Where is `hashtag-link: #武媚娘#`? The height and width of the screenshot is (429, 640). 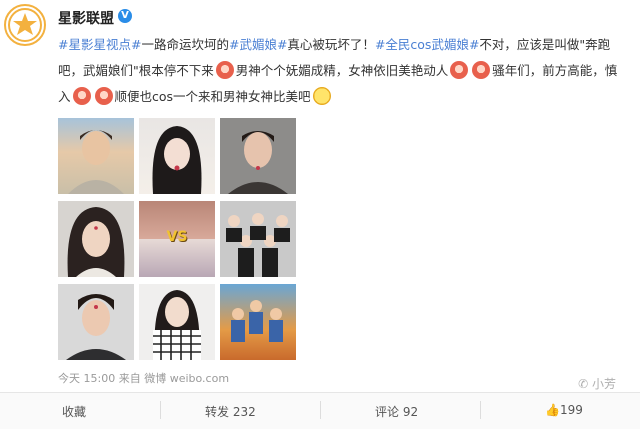 hashtag-link: #武媚娘# is located at coordinates (258, 44).